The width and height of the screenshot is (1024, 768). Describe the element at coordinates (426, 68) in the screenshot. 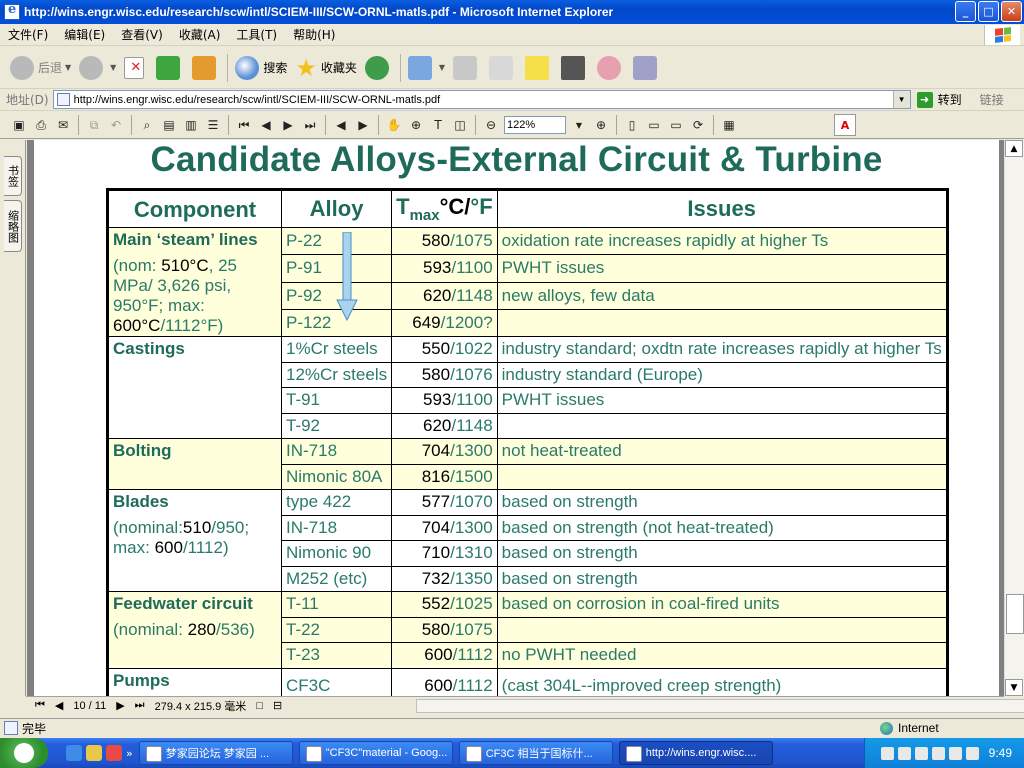

I see `mail-button: ▼` at that location.